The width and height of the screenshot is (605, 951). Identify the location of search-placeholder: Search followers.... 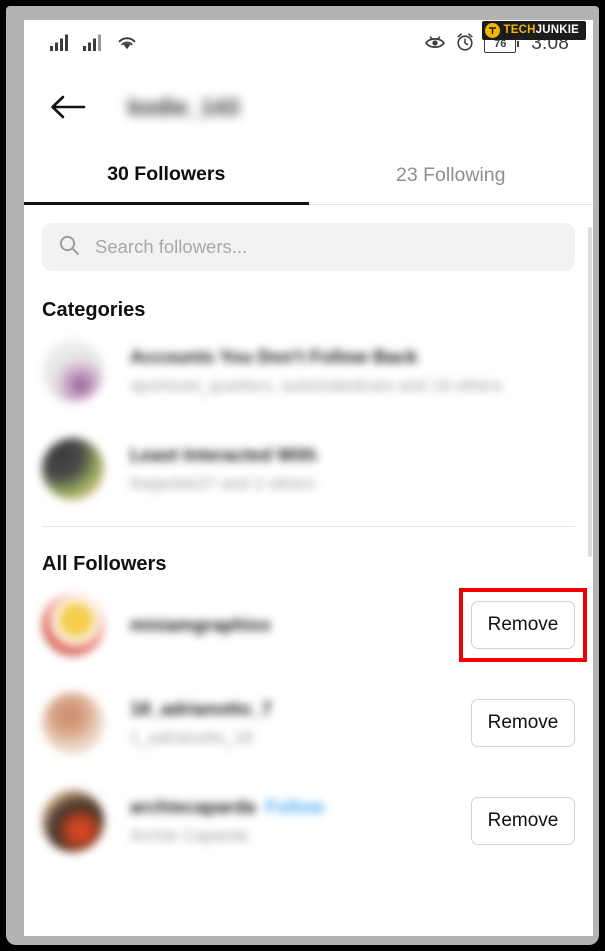
(171, 246).